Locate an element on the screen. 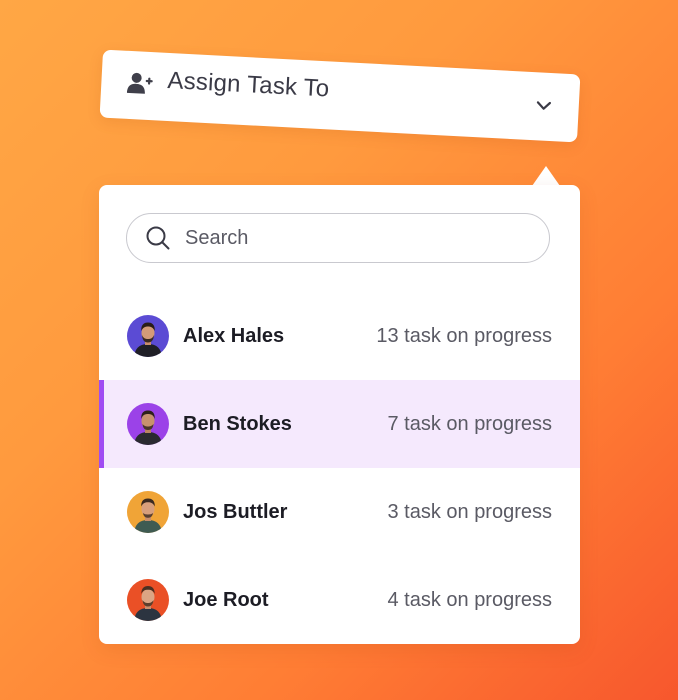 Image resolution: width=678 pixels, height=700 pixels. assignee-name: Joe Root is located at coordinates (226, 599).